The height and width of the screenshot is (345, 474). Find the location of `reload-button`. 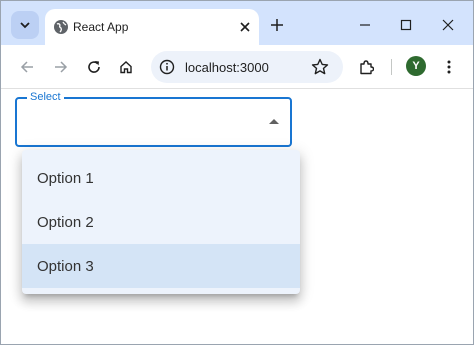

reload-button is located at coordinates (94, 67).